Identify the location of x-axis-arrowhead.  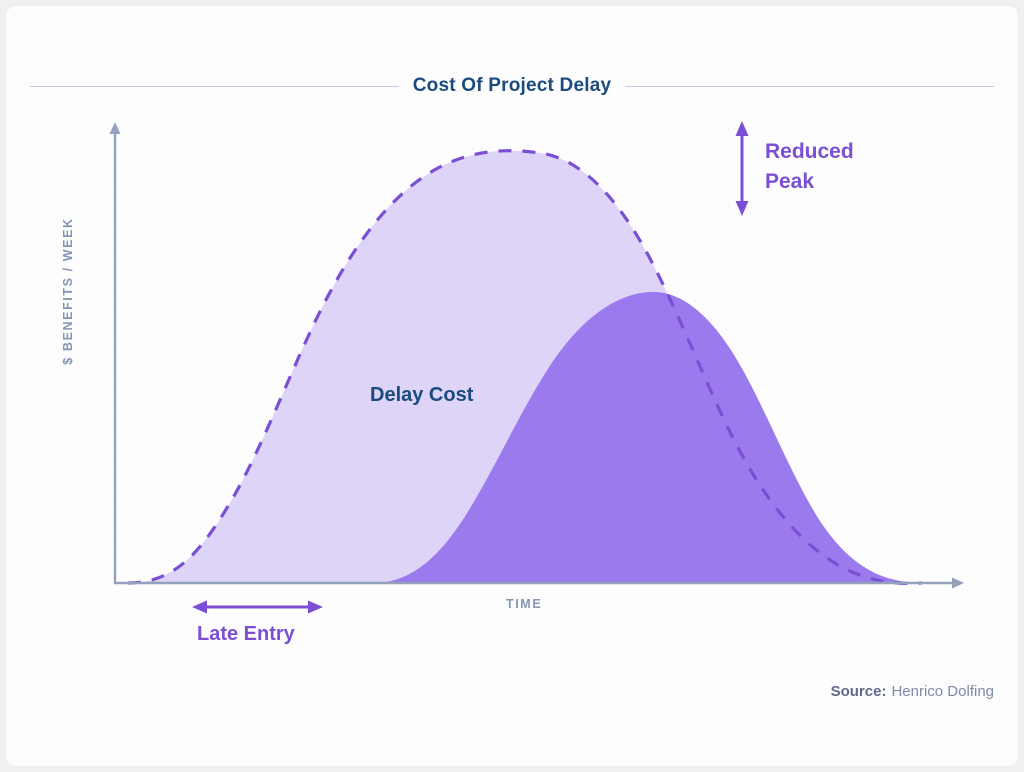
(958, 583).